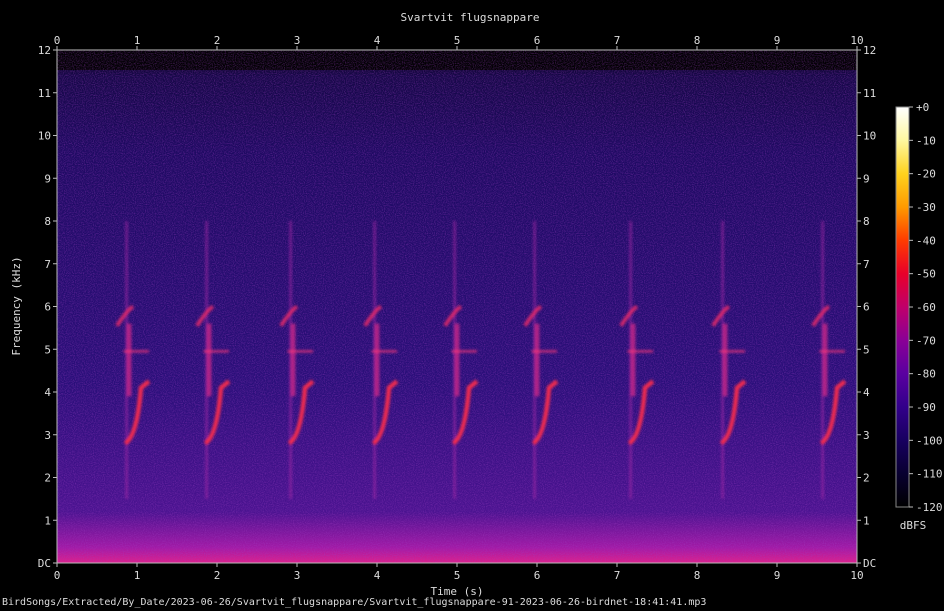 The height and width of the screenshot is (611, 944). I want to click on x-tick-label-bottom: 4, so click(377, 575).